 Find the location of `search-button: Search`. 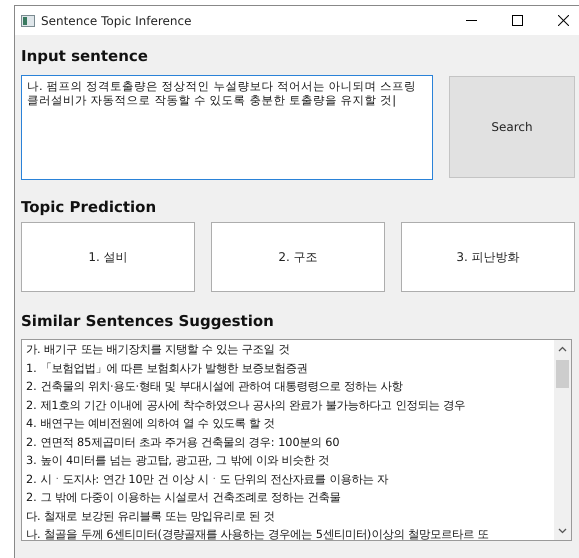

search-button: Search is located at coordinates (512, 127).